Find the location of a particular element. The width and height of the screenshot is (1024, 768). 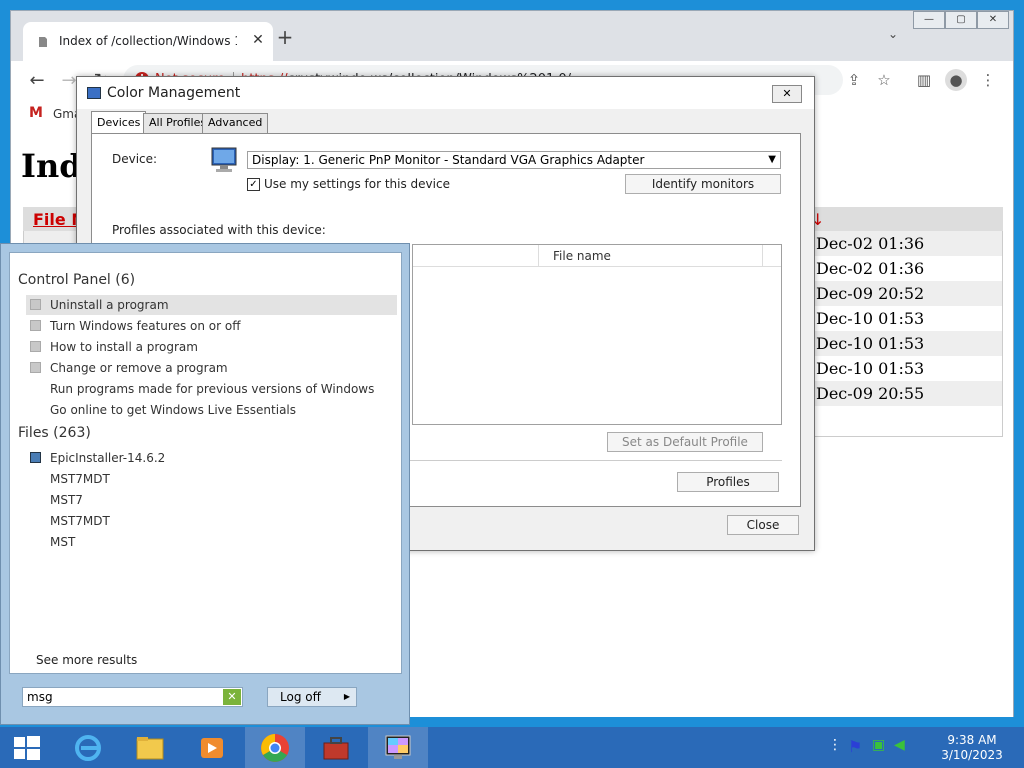

toolbox-icon is located at coordinates (336, 748).